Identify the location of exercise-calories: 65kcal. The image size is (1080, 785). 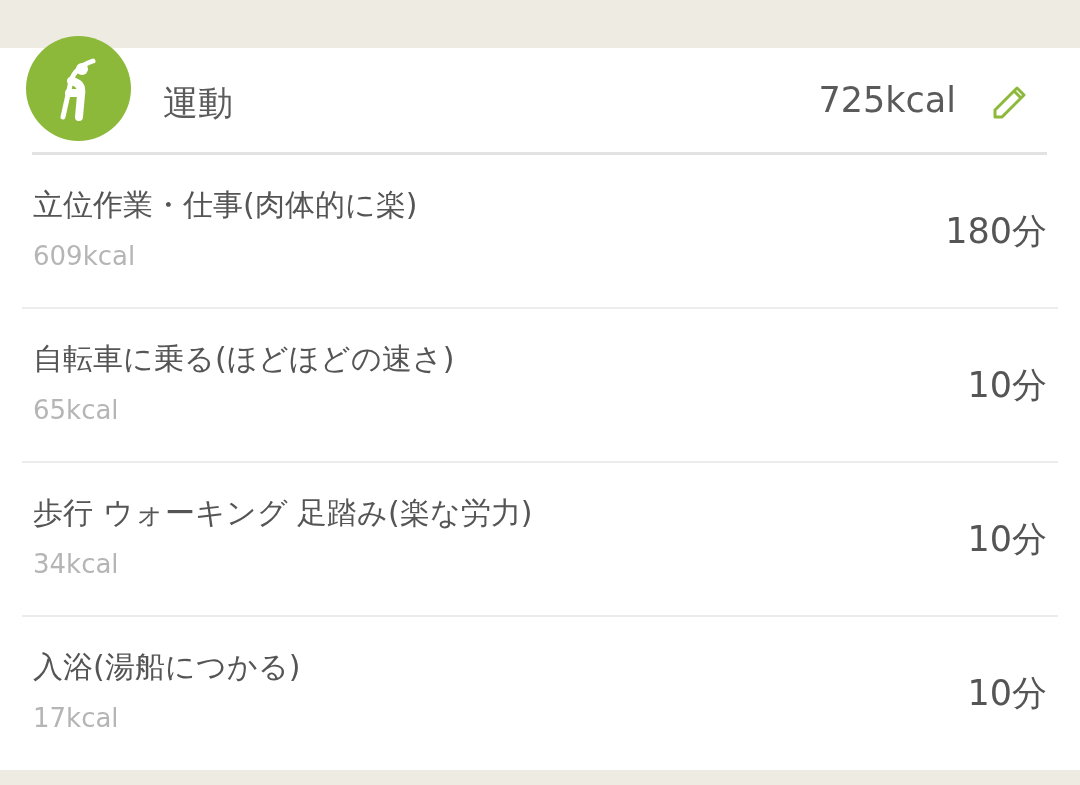
(76, 410).